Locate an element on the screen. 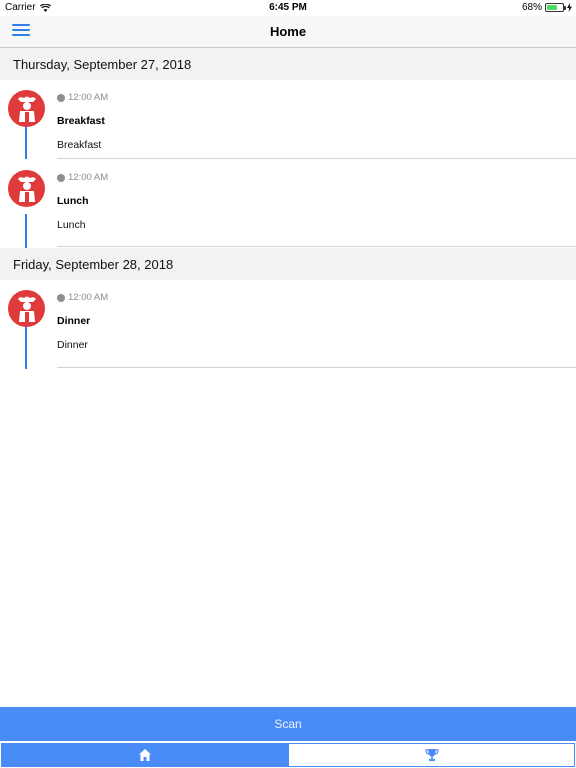  battery-fill is located at coordinates (552, 7).